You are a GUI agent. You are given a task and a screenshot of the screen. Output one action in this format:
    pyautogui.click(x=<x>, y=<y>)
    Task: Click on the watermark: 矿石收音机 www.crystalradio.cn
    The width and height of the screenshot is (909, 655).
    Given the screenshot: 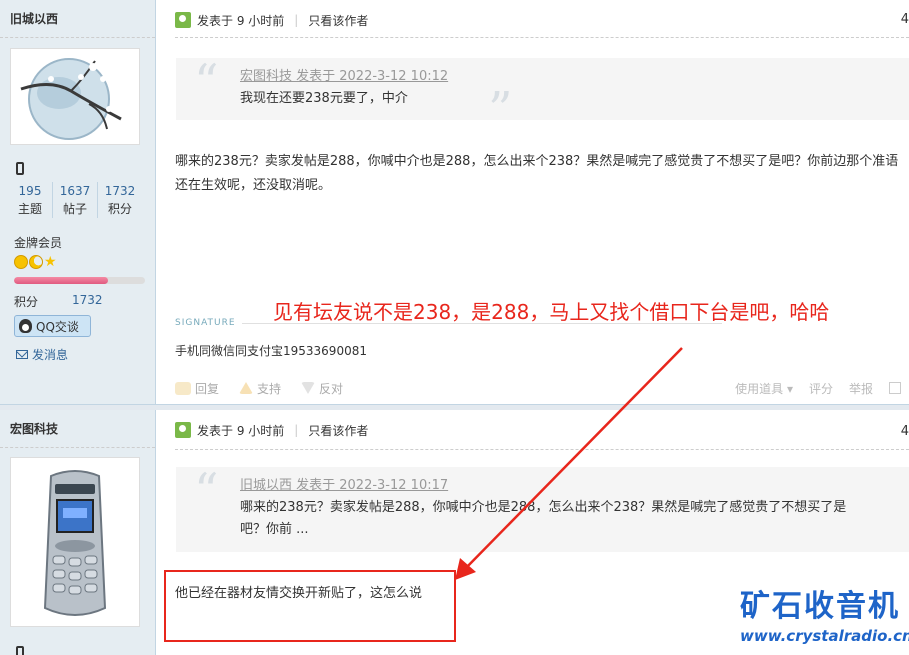 What is the action you would take?
    pyautogui.click(x=824, y=619)
    